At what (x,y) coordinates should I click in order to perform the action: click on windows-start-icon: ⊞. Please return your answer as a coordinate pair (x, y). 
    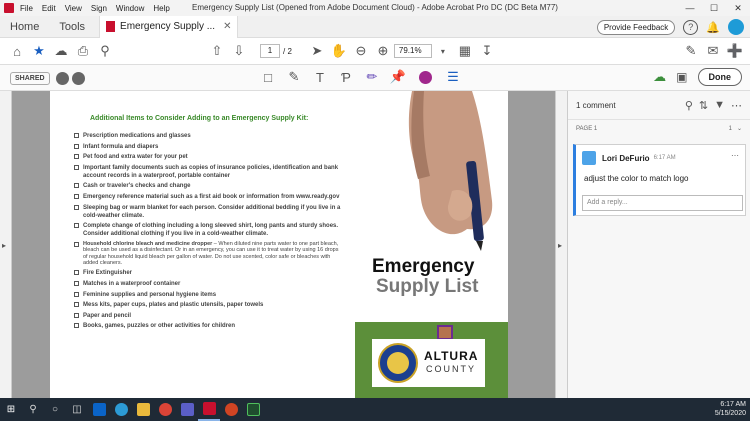
    Looking at the image, I should click on (11, 409).